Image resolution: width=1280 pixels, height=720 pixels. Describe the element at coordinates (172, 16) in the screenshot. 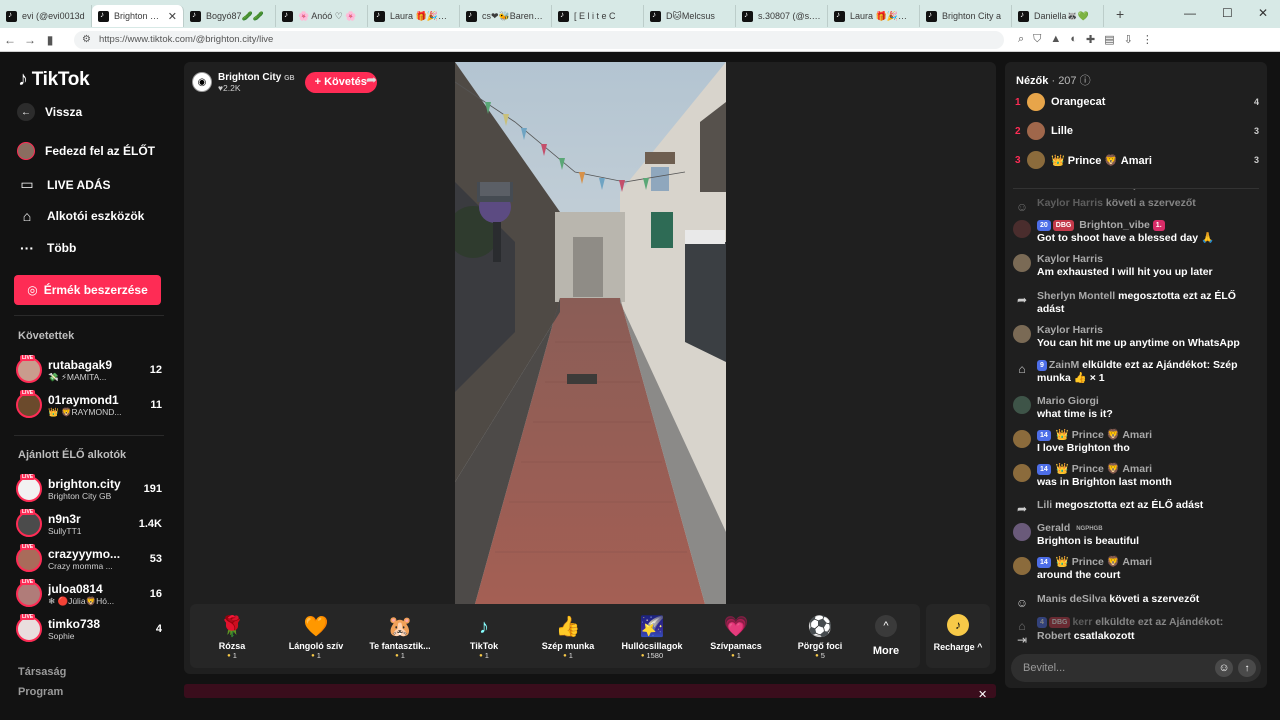

I see `close-tab-icon: ✕` at that location.